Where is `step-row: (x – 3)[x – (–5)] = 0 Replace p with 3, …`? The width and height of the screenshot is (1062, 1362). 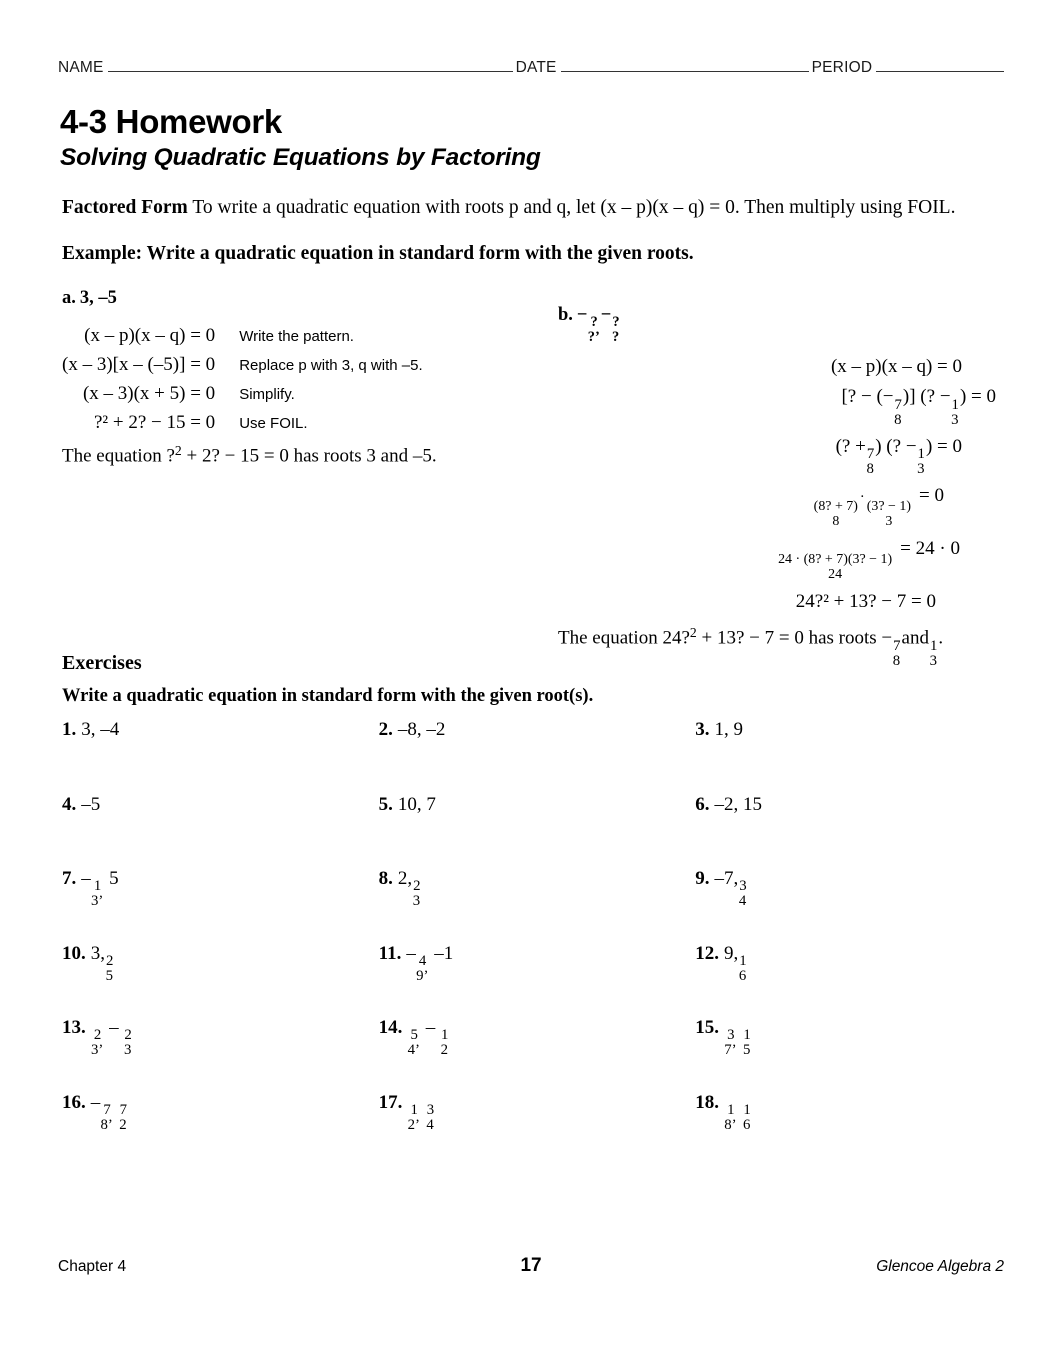 step-row: (x – 3)[x – (–5)] = 0 Replace p with 3, … is located at coordinates (242, 364).